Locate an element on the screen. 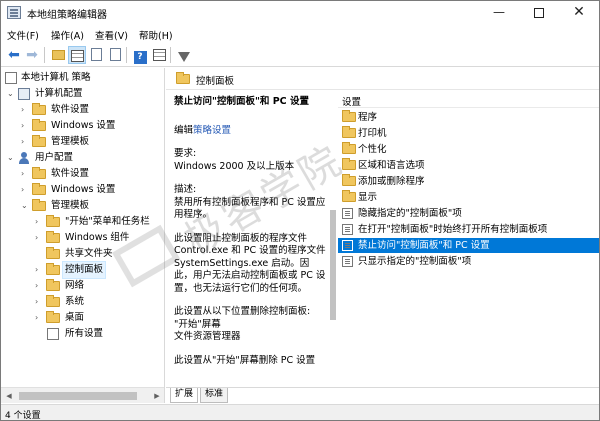 The width and height of the screenshot is (600, 421). tree-horizontal-scrollbar: ◀ ▶ is located at coordinates (82, 395).